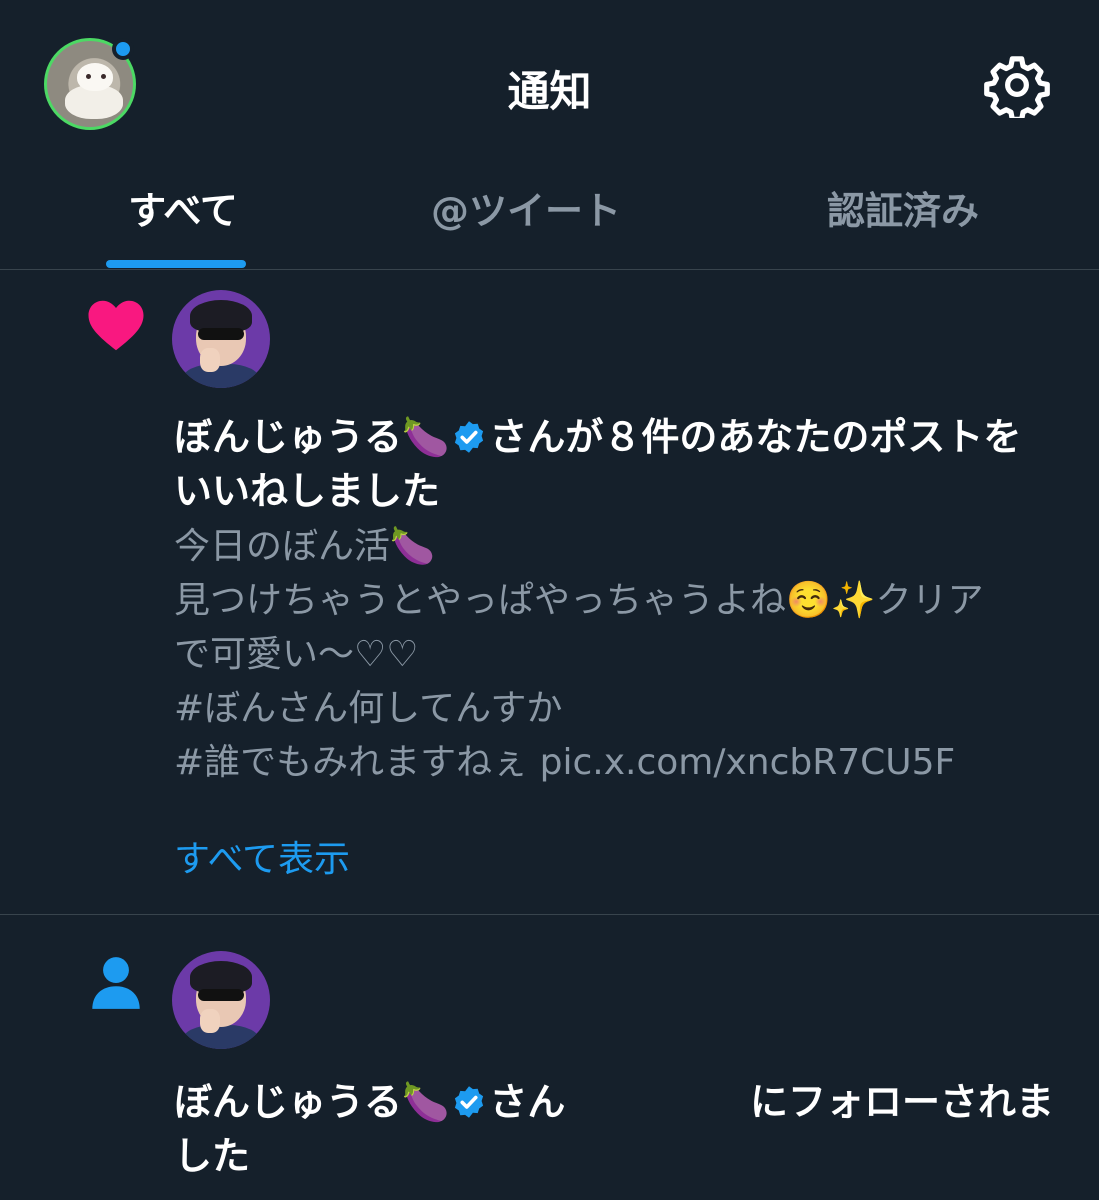  I want to click on notification-text: ぼんじゅうる🍆 さんが８件のあなたのポストを, so click(621, 437).